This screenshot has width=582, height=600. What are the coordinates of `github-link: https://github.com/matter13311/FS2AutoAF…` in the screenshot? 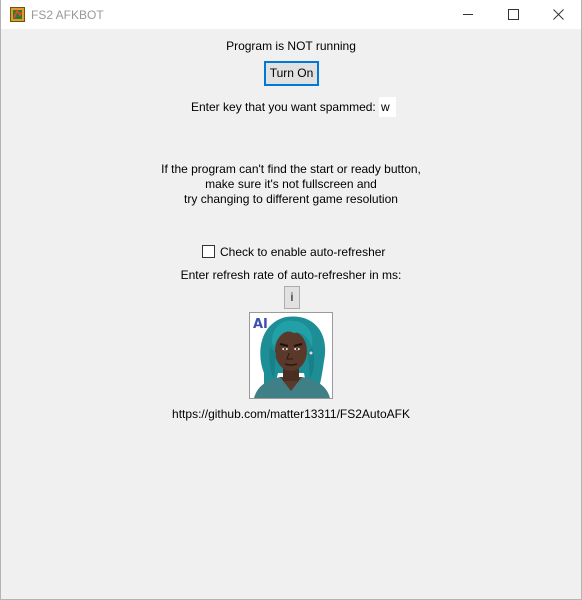 It's located at (291, 414).